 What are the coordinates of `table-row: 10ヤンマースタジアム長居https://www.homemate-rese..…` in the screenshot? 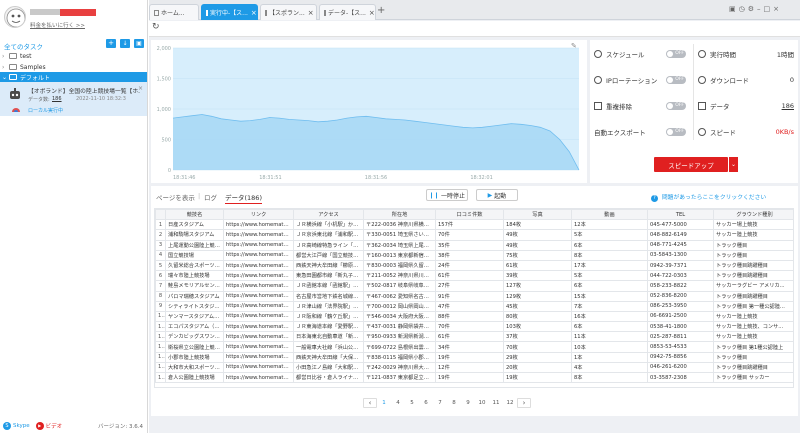 It's located at (474, 316).